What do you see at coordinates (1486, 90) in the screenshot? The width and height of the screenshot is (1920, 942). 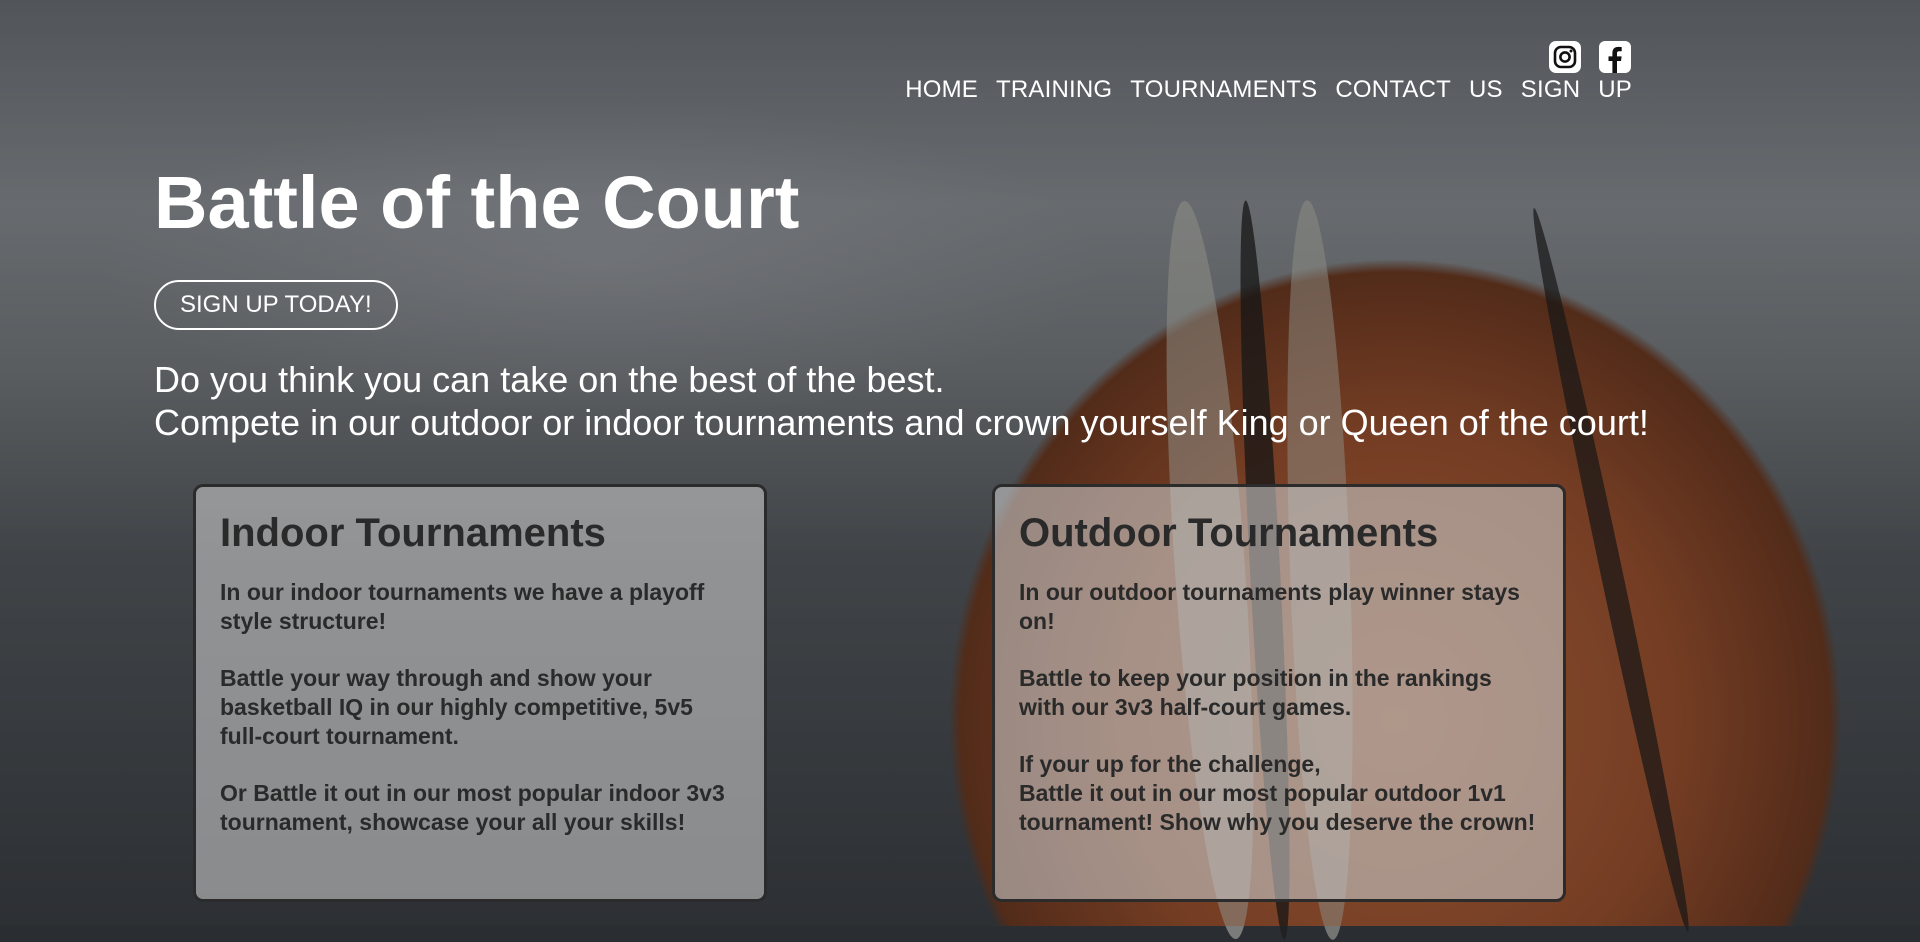 I see `nav-us: US` at bounding box center [1486, 90].